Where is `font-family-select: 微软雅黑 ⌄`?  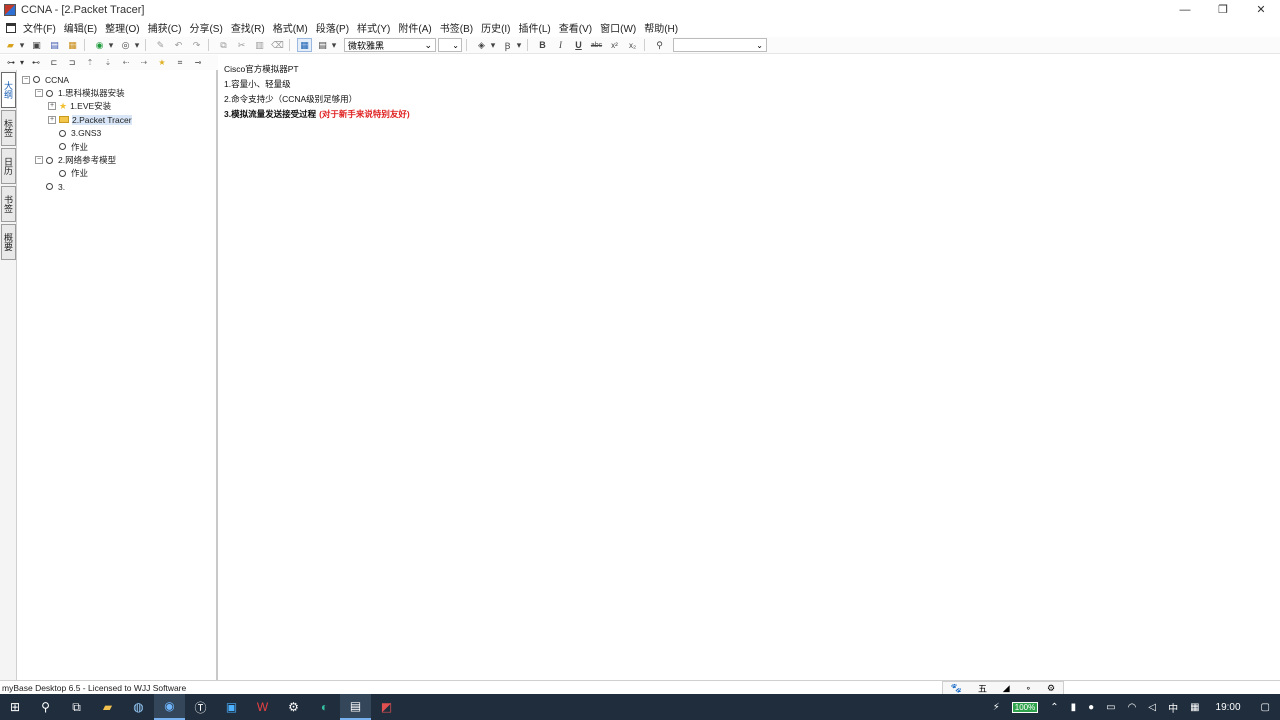
font-family-select: 微软雅黑 ⌄ is located at coordinates (390, 45).